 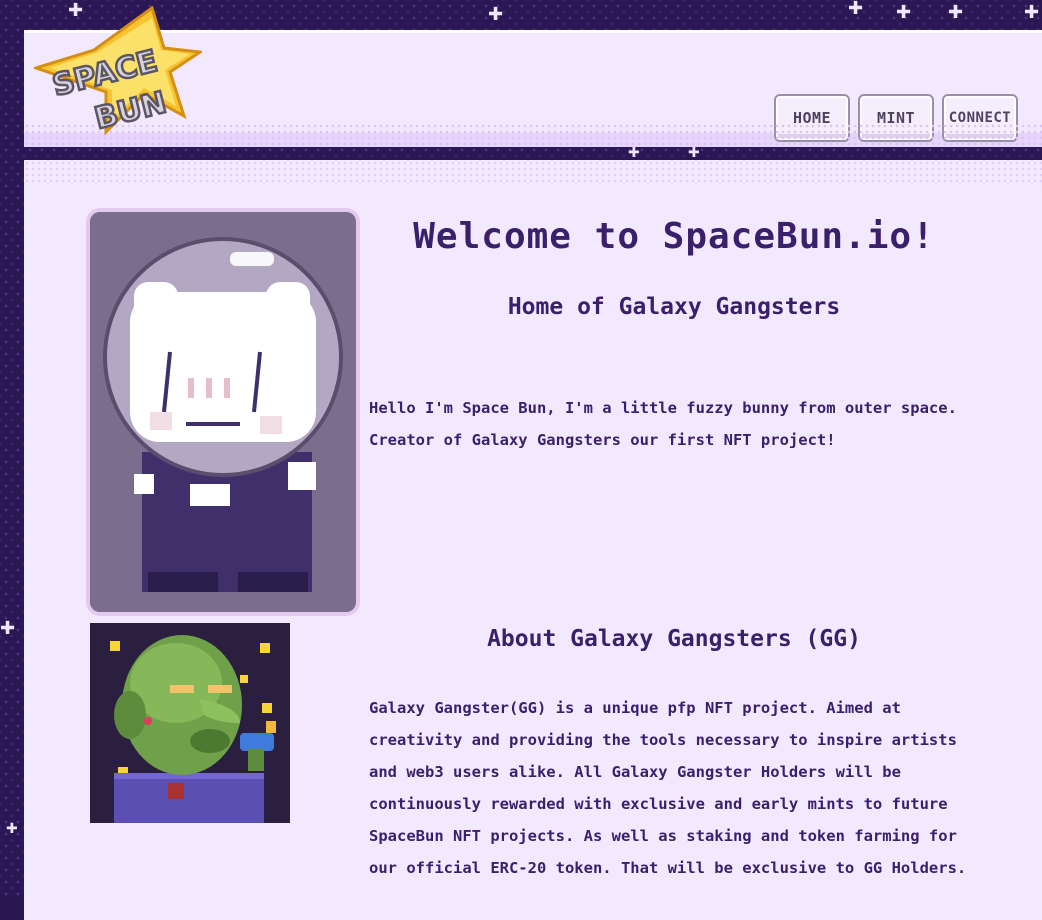 I want to click on nav-connect-button: CONNECT, so click(x=980, y=118).